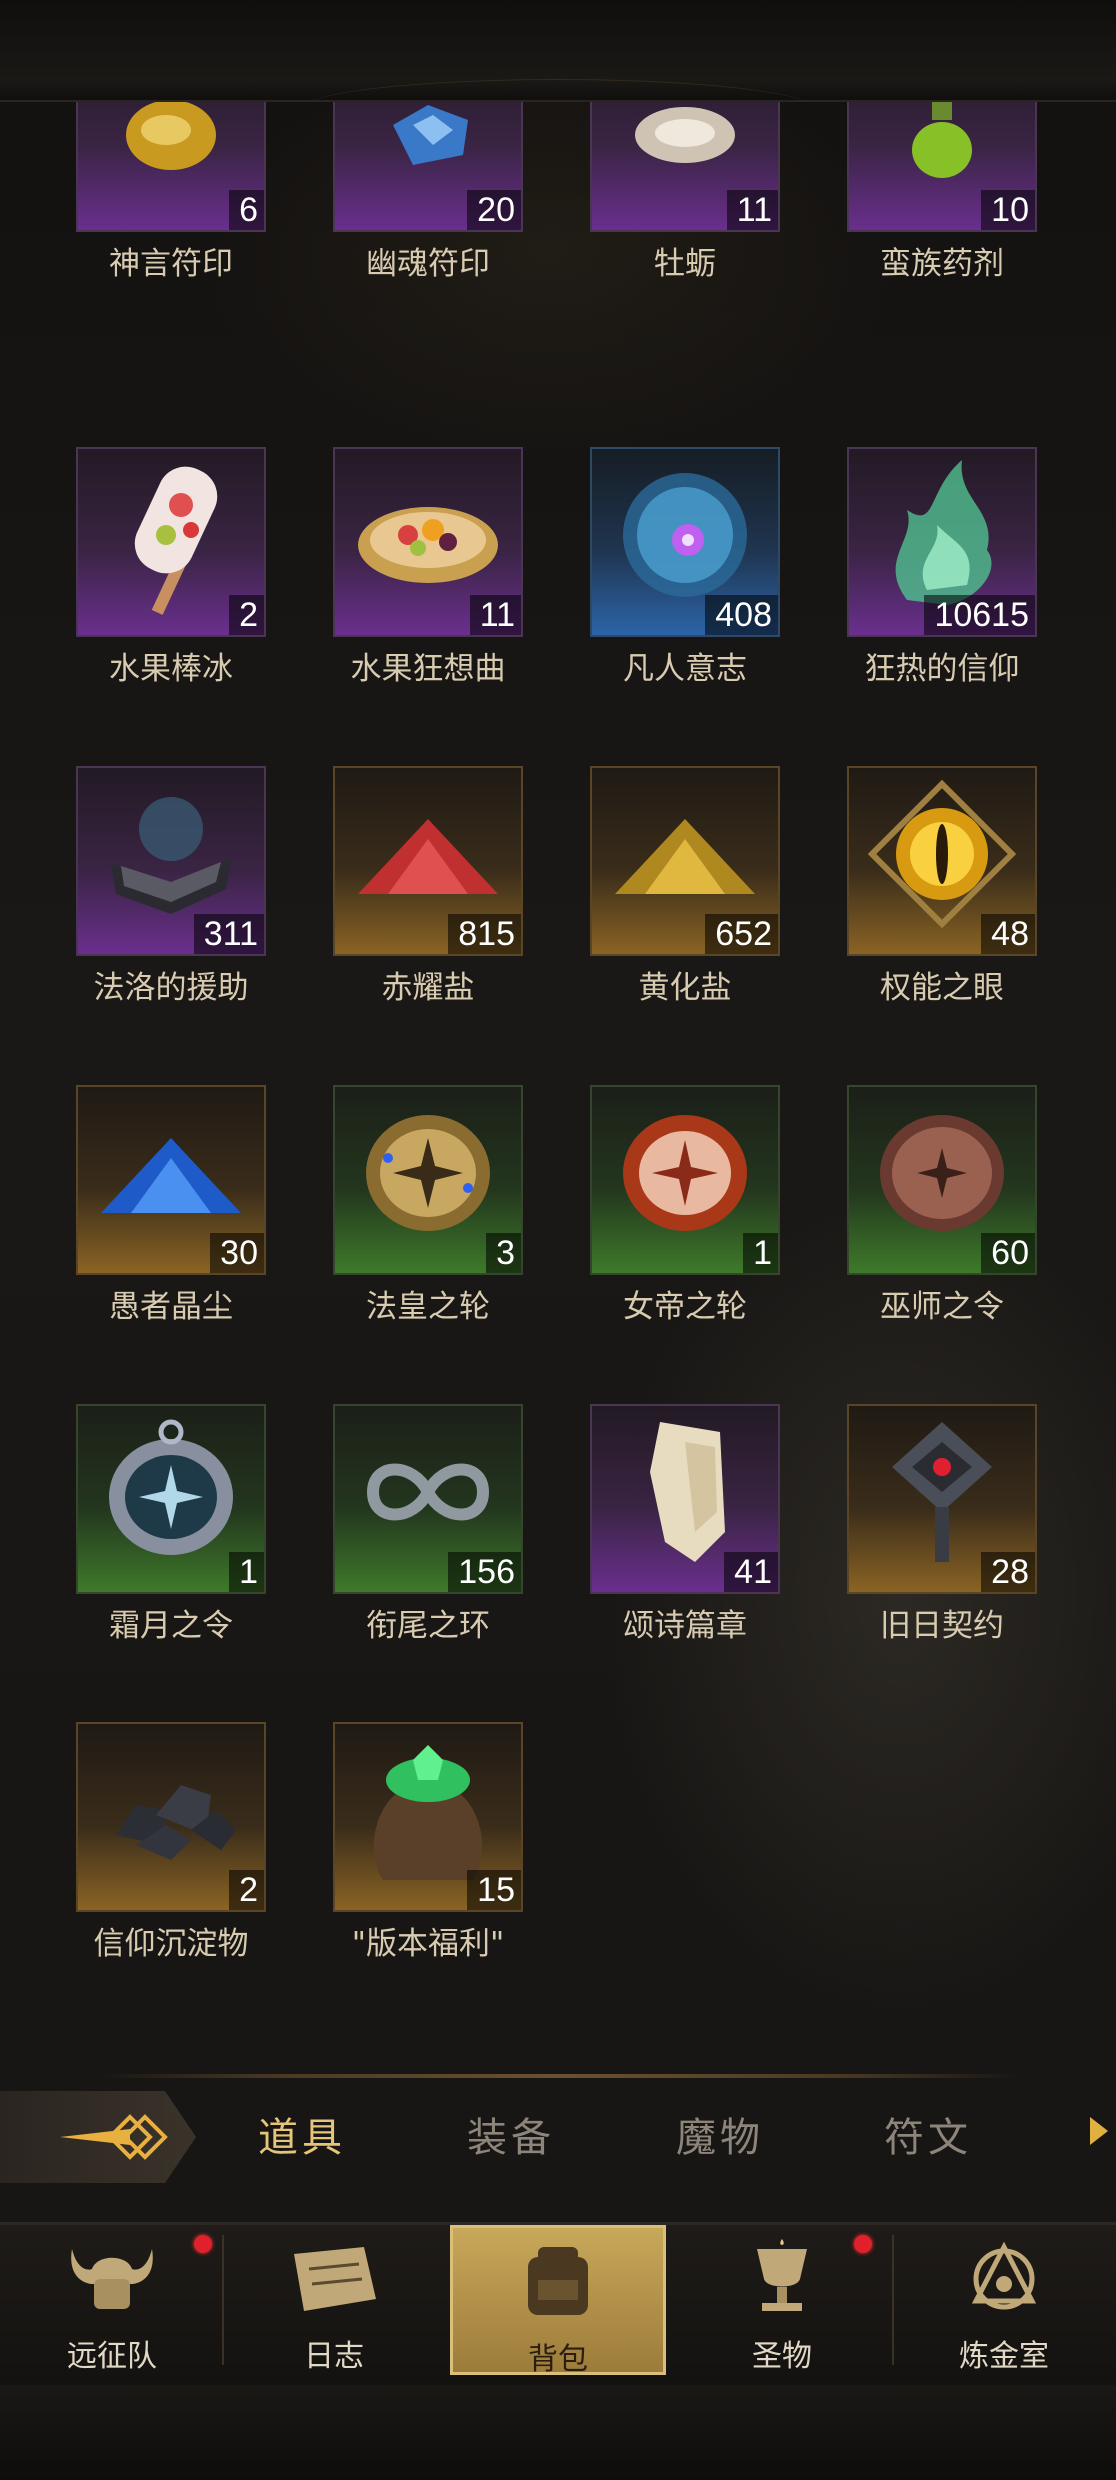 This screenshot has height=2480, width=1116. I want to click on red-disc-icon, so click(685, 1172).